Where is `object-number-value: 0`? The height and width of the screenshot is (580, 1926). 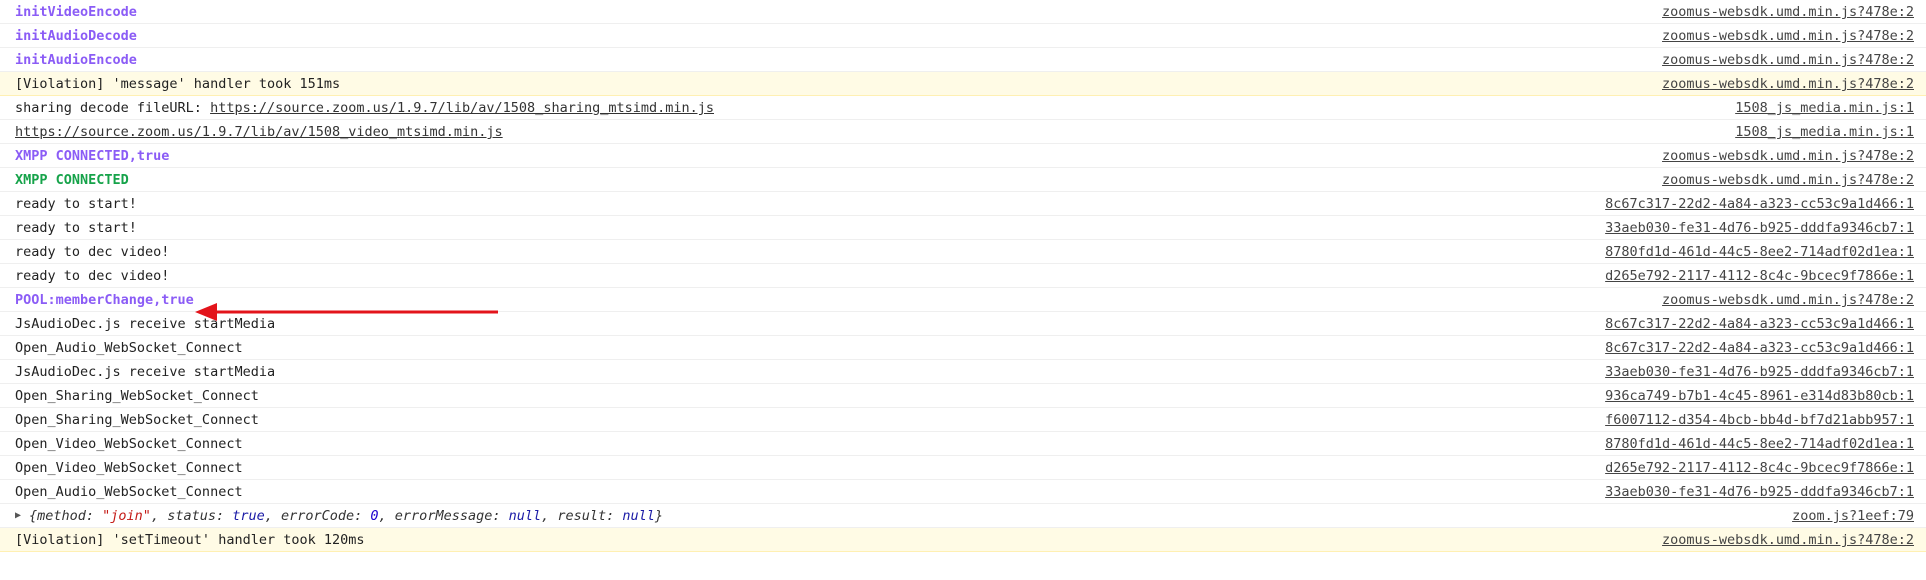 object-number-value: 0 is located at coordinates (374, 516).